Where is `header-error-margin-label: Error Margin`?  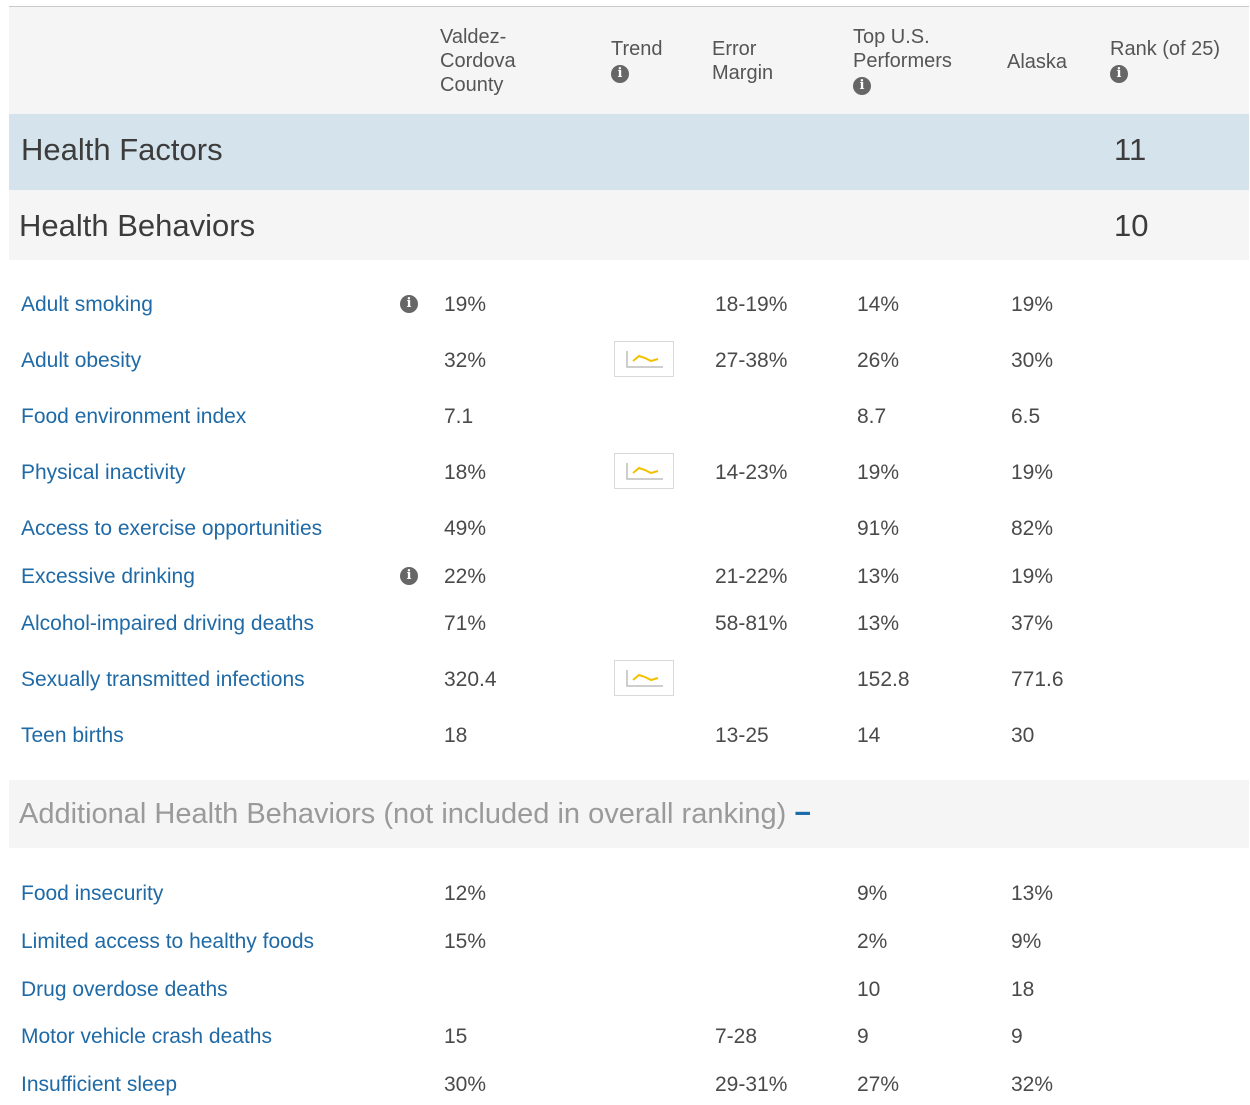 header-error-margin-label: Error Margin is located at coordinates (743, 61).